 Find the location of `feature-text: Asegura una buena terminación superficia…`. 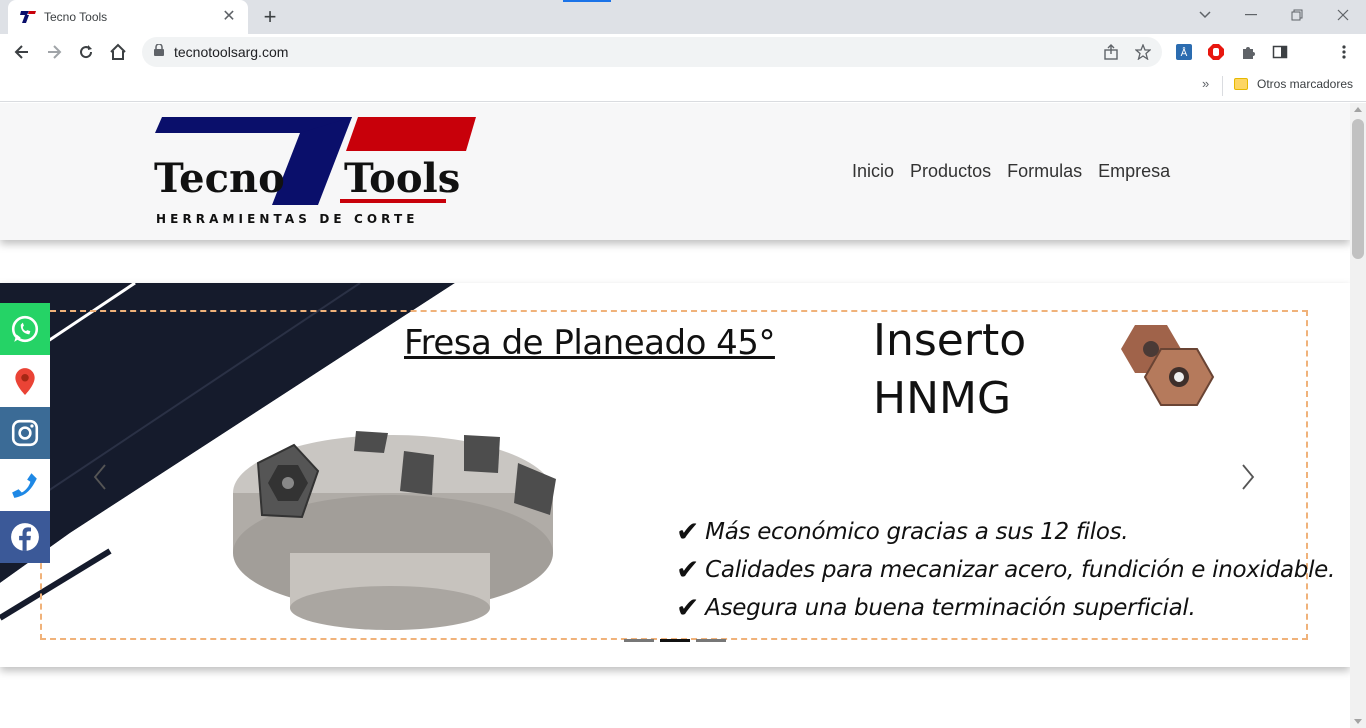

feature-text: Asegura una buena terminación superficia… is located at coordinates (950, 607).